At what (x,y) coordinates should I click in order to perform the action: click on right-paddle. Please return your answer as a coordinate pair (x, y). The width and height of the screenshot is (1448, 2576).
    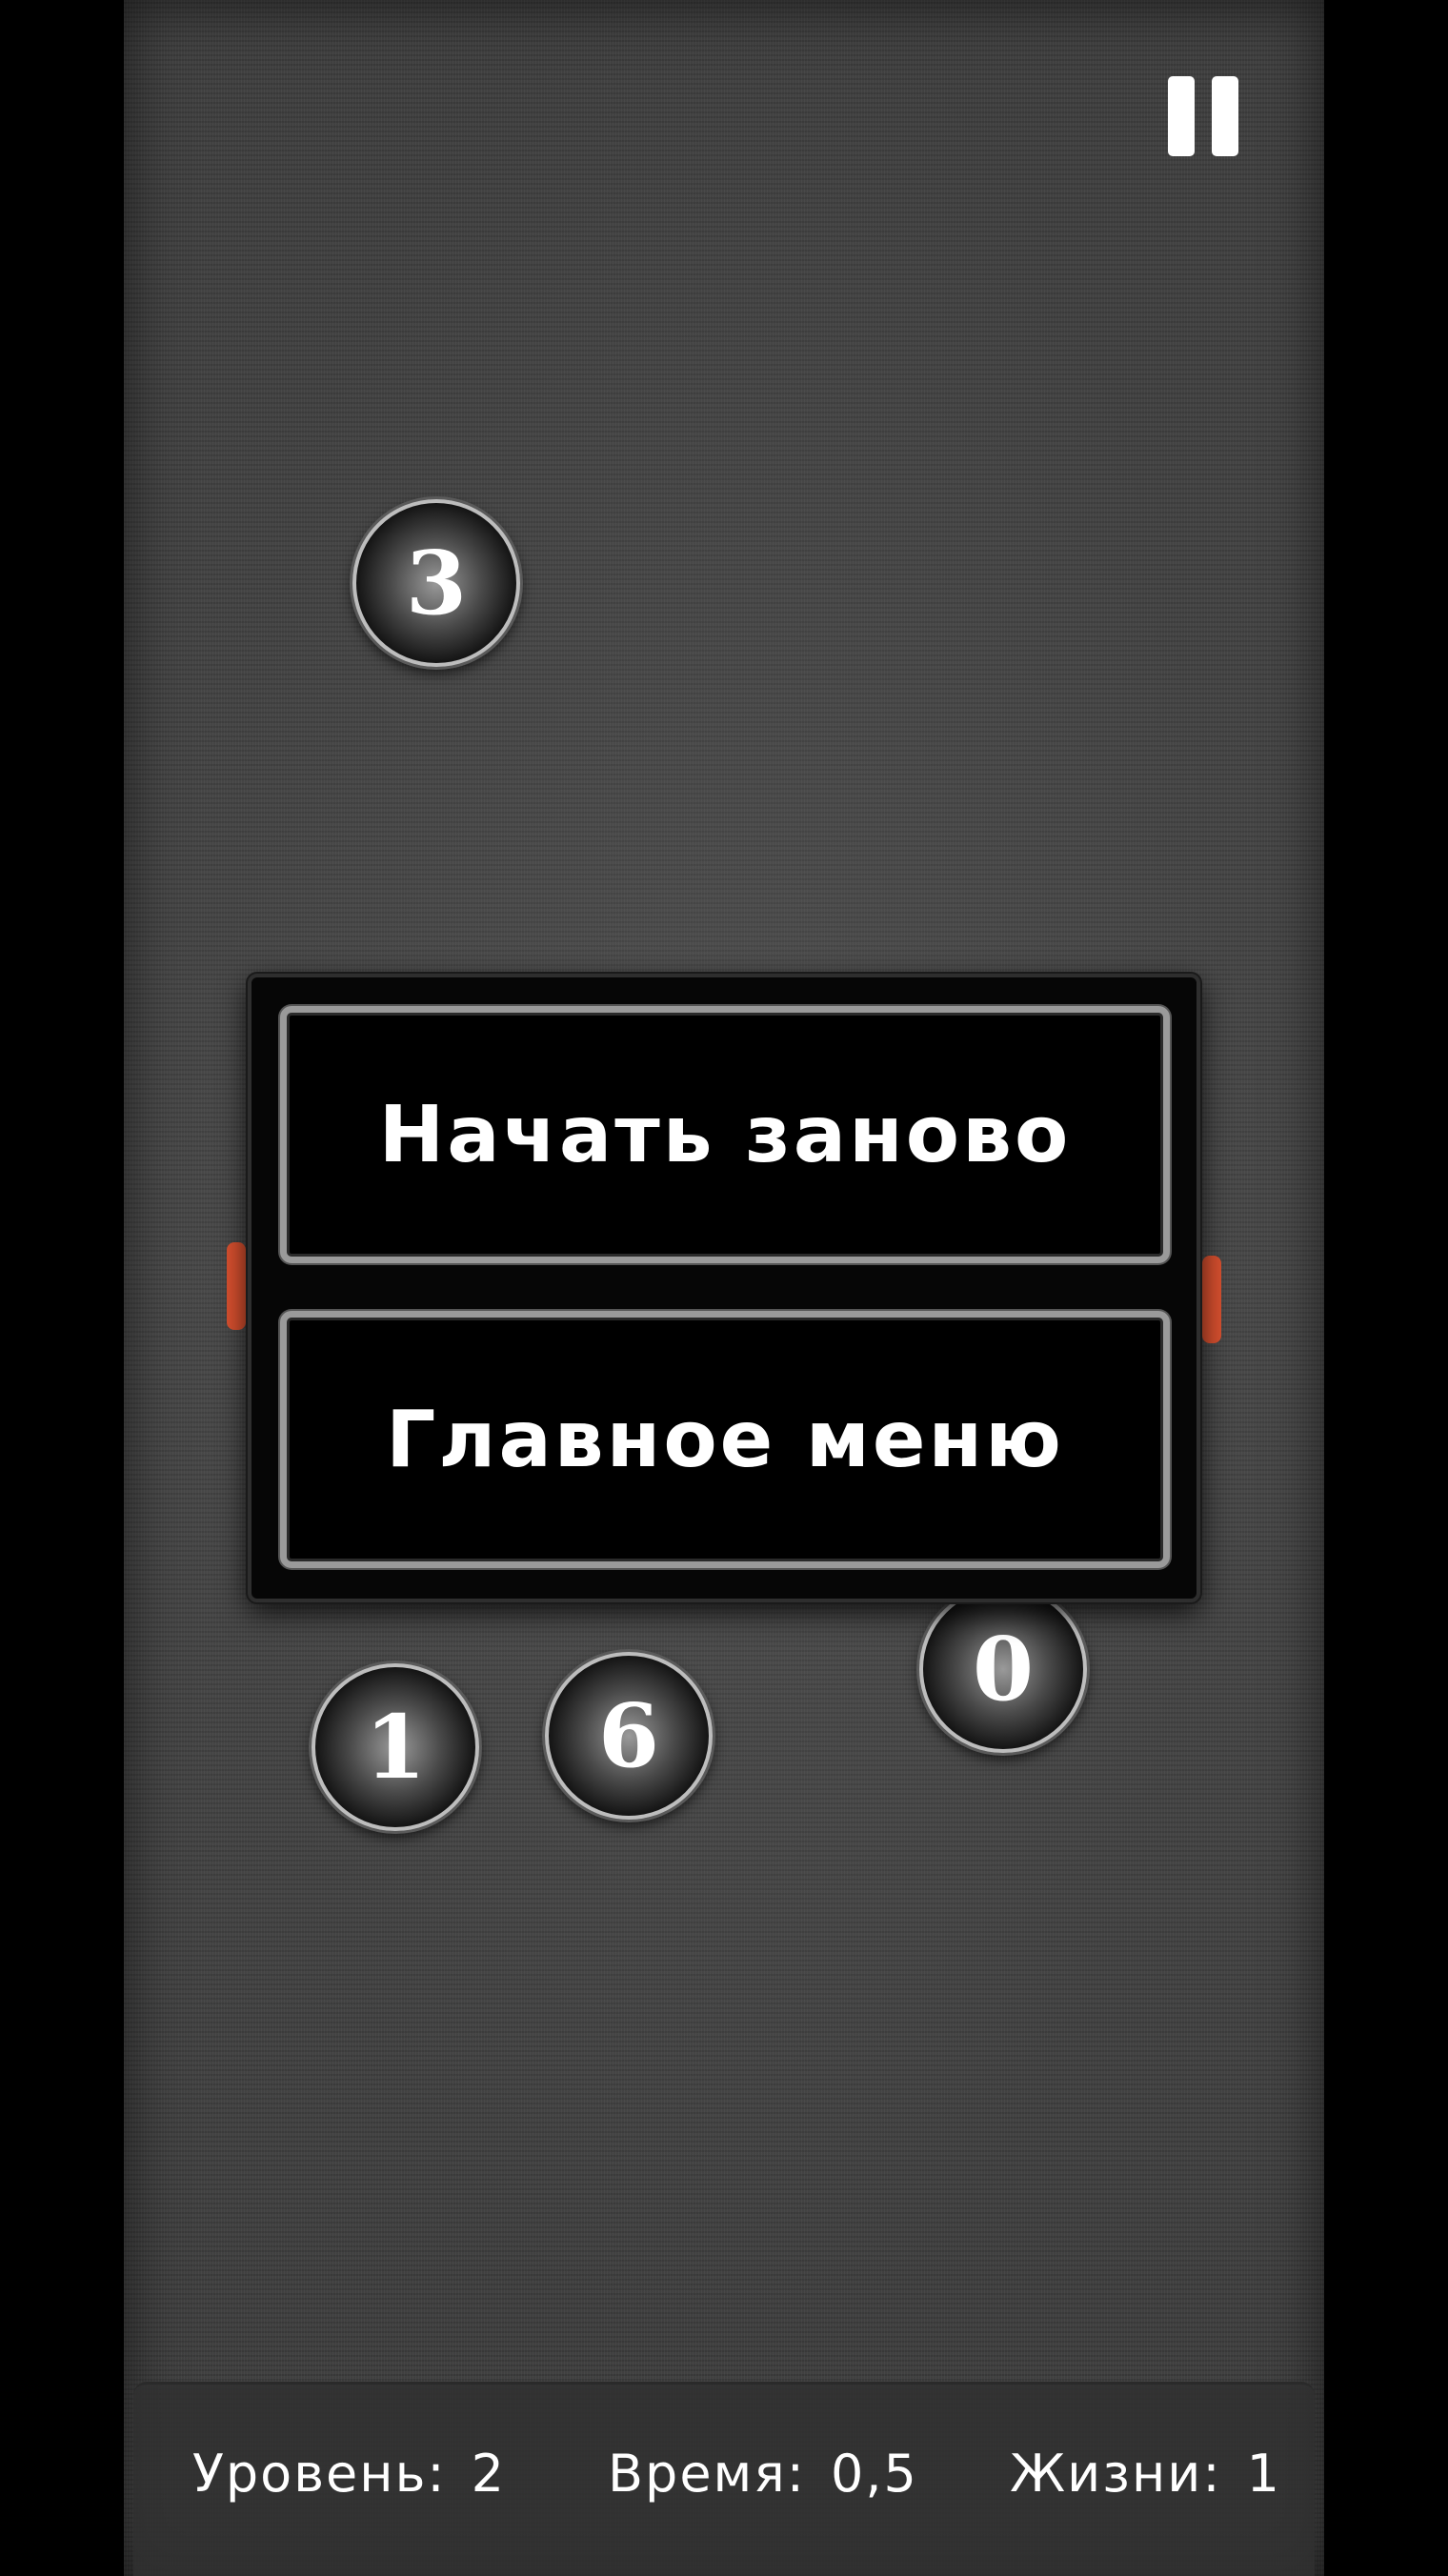
    Looking at the image, I should click on (1211, 1299).